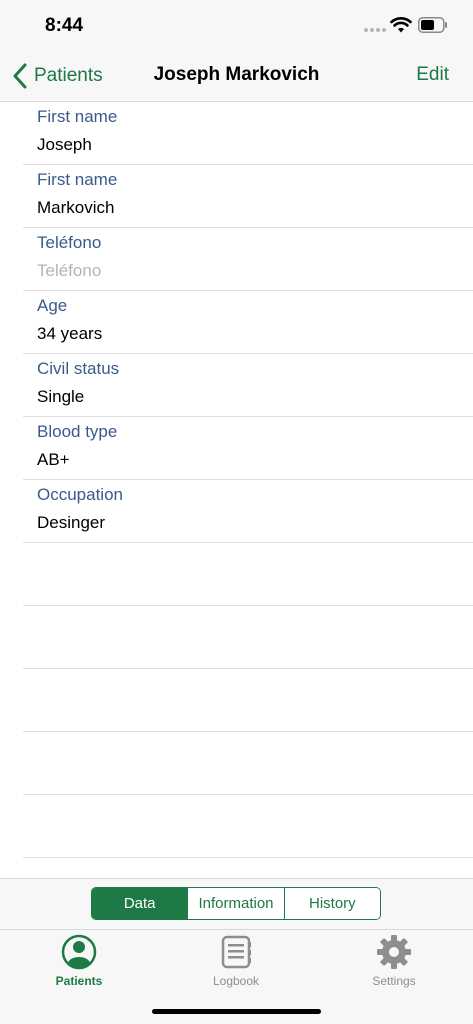  What do you see at coordinates (78, 368) in the screenshot?
I see `field-label: Civil status` at bounding box center [78, 368].